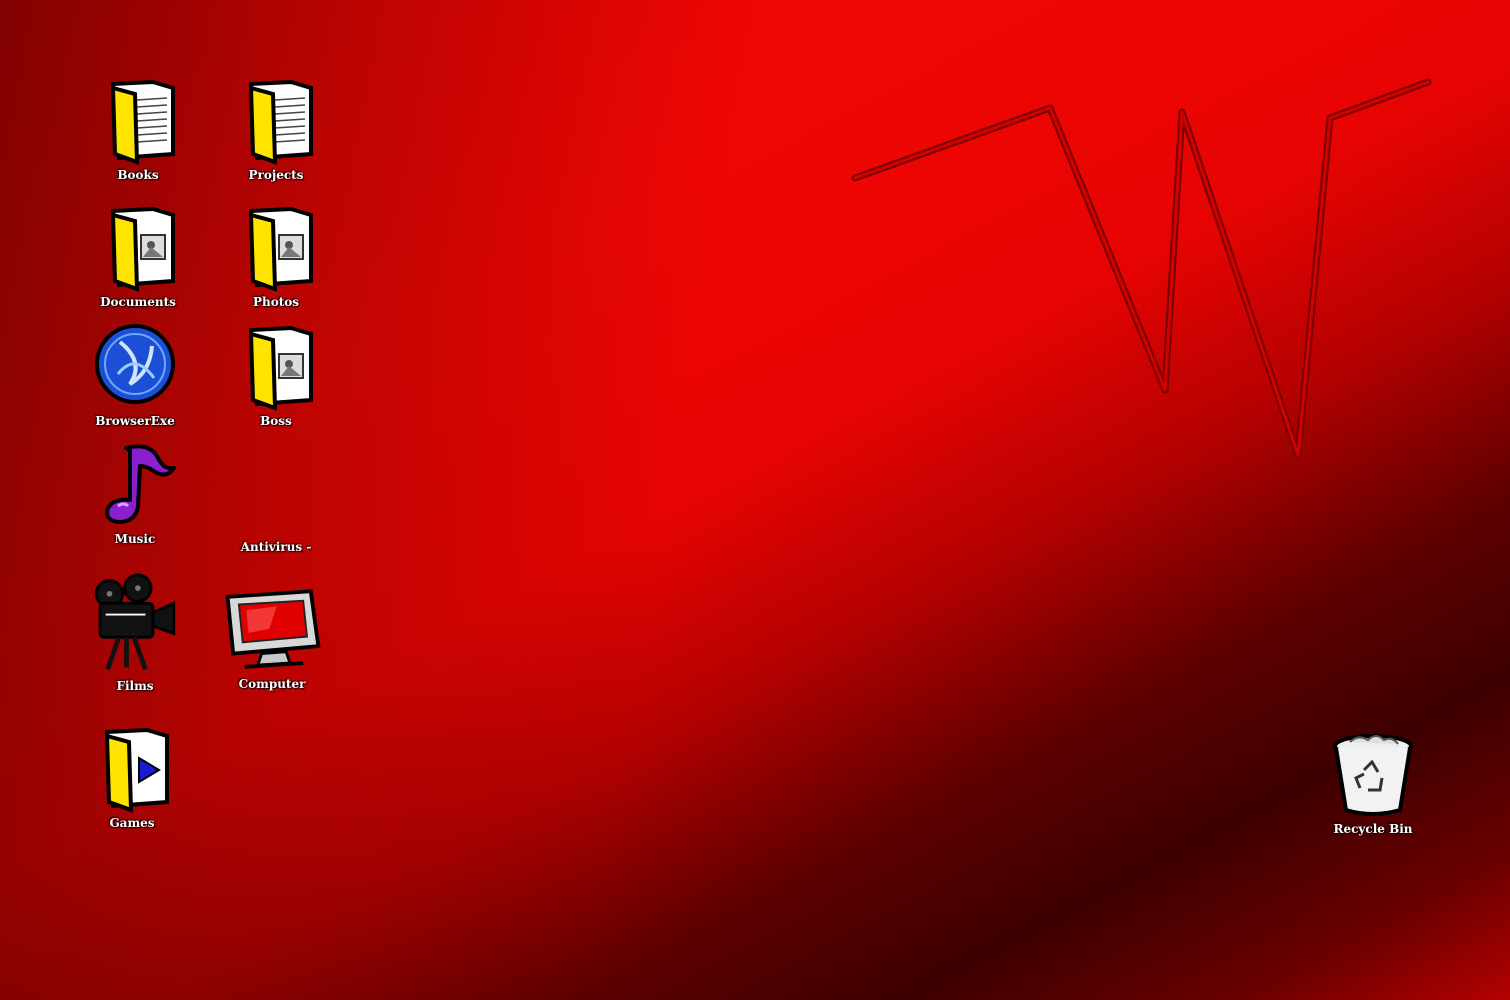  Describe the element at coordinates (276, 547) in the screenshot. I see `icon-label: Antivirus -` at that location.